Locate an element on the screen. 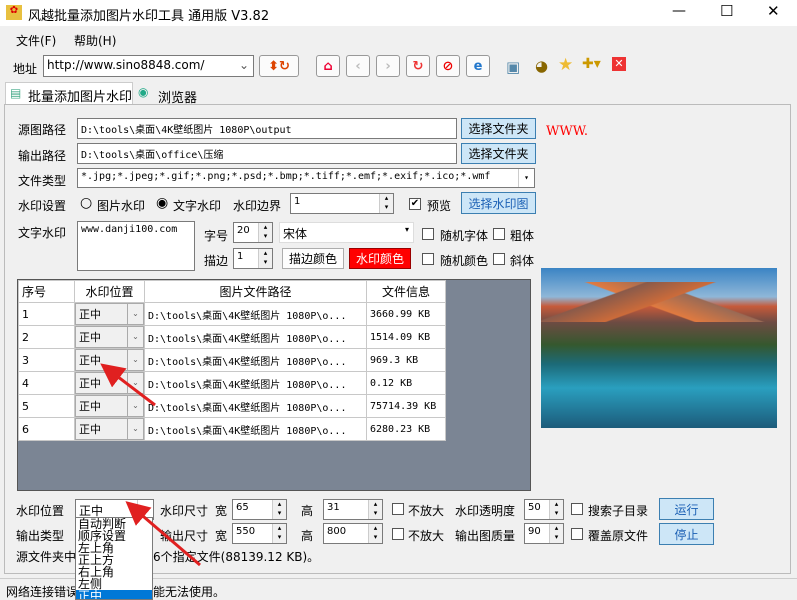  source-path-input: D:\tools\桌面\4K壁纸图片 1080P\output is located at coordinates (267, 128).